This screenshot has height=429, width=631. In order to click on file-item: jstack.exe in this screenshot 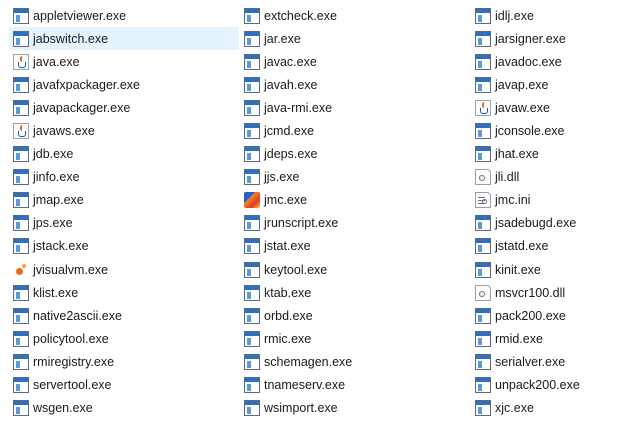, I will do `click(124, 246)`.